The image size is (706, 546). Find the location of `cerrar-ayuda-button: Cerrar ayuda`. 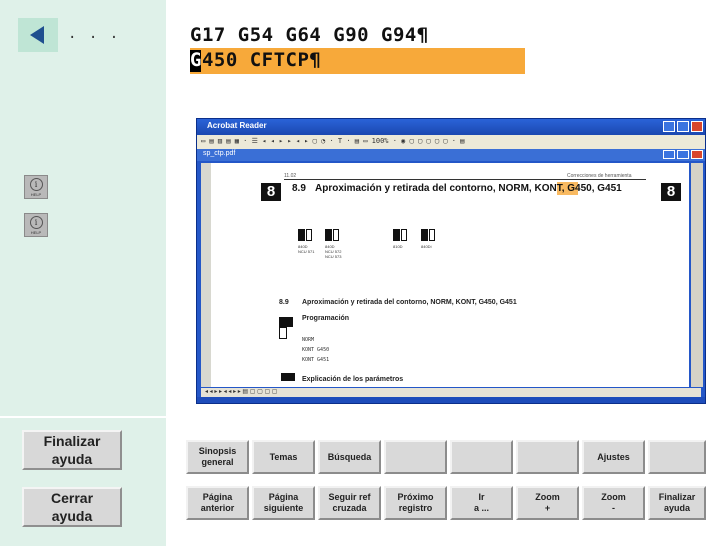

cerrar-ayuda-button: Cerrar ayuda is located at coordinates (72, 507).